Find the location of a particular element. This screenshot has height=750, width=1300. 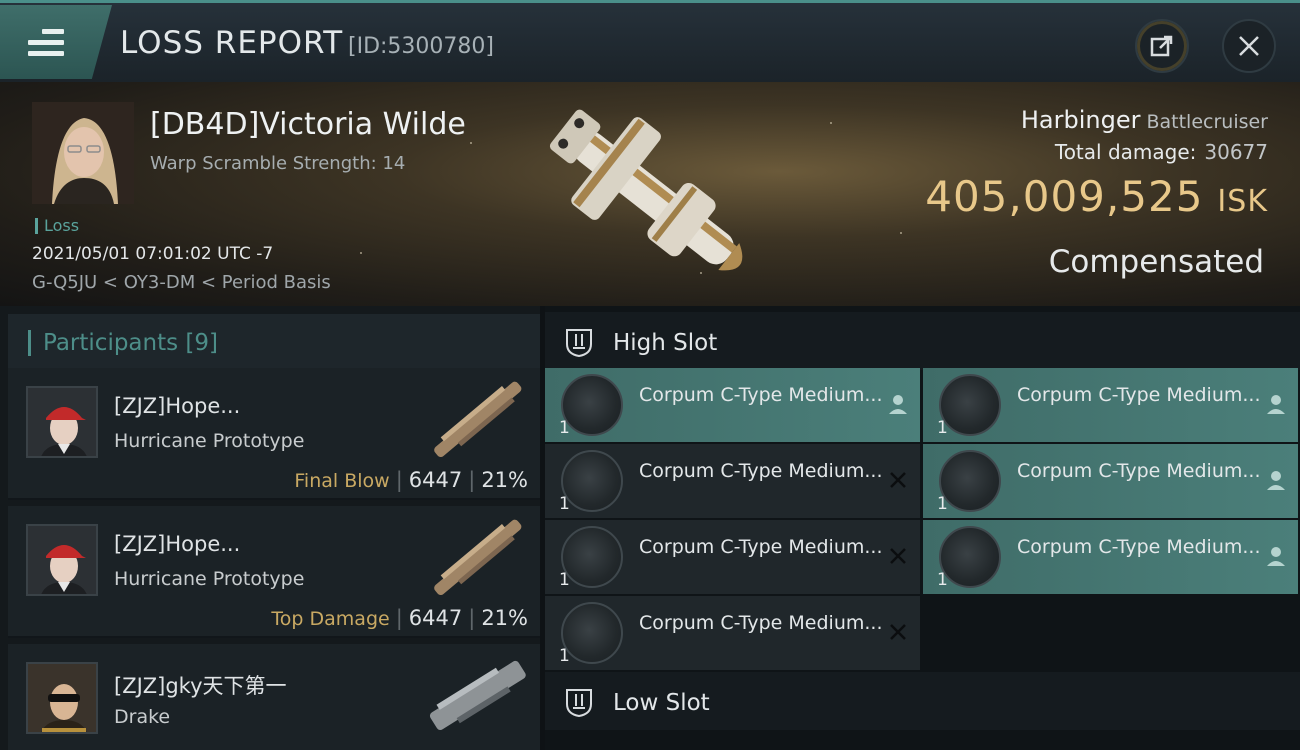

compensation-status: Compensated is located at coordinates (1156, 262).